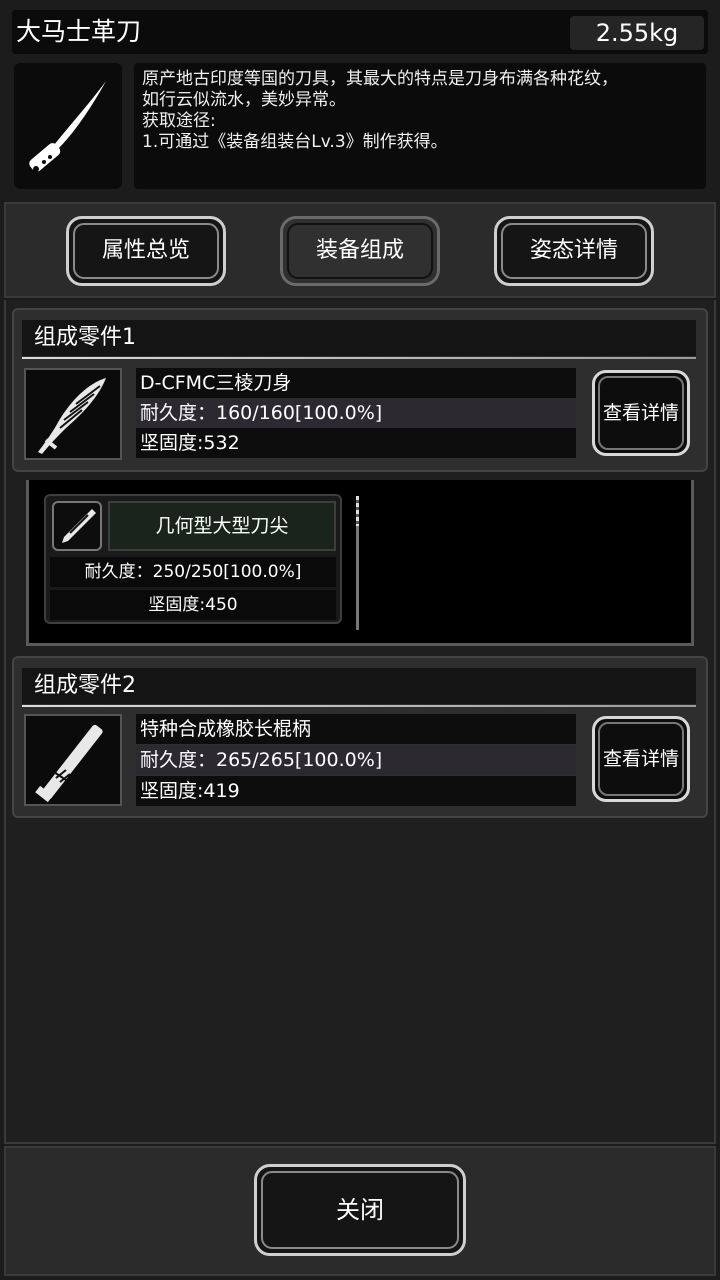  I want to click on knife-icon, so click(67, 126).